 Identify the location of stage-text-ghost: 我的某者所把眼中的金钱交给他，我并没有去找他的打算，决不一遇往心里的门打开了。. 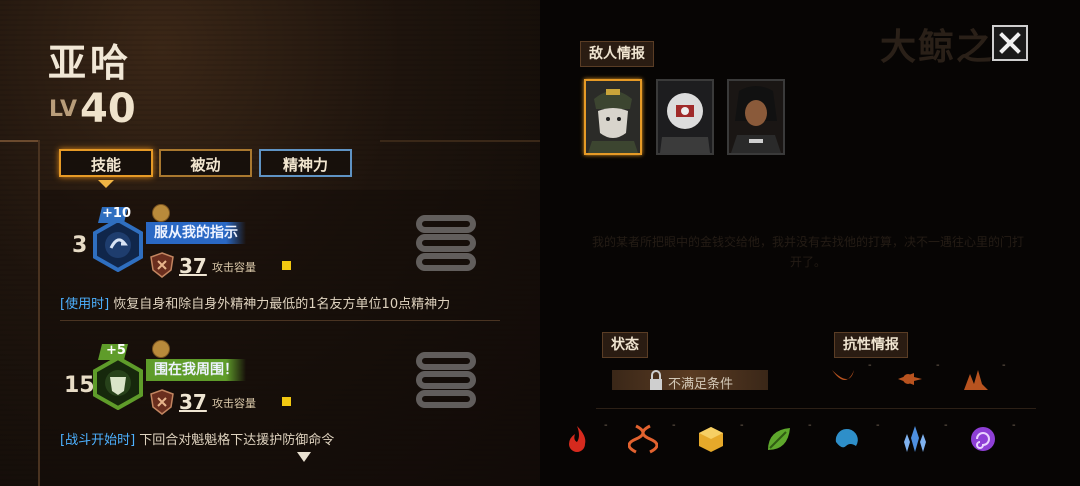
(807, 252).